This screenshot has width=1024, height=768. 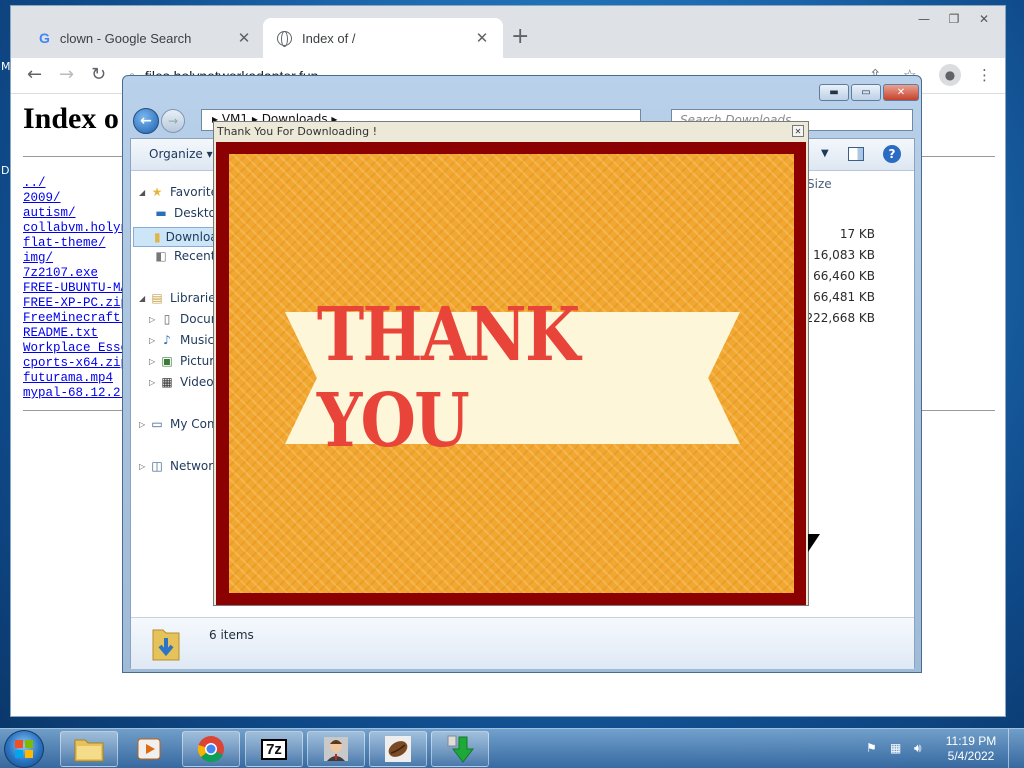 I want to click on download-arrow-icon, so click(x=461, y=749).